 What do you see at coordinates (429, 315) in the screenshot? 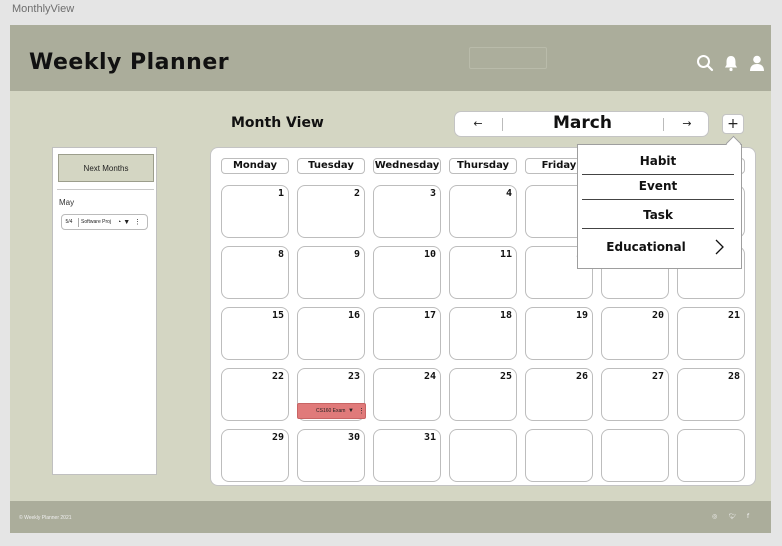
I see `day-number: 17` at bounding box center [429, 315].